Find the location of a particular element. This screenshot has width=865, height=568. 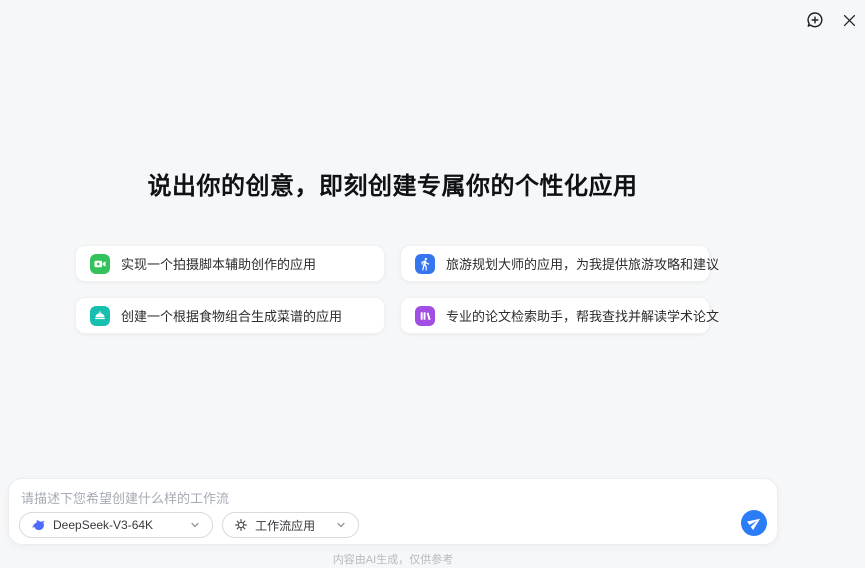

bubble-plus-icon is located at coordinates (815, 20).